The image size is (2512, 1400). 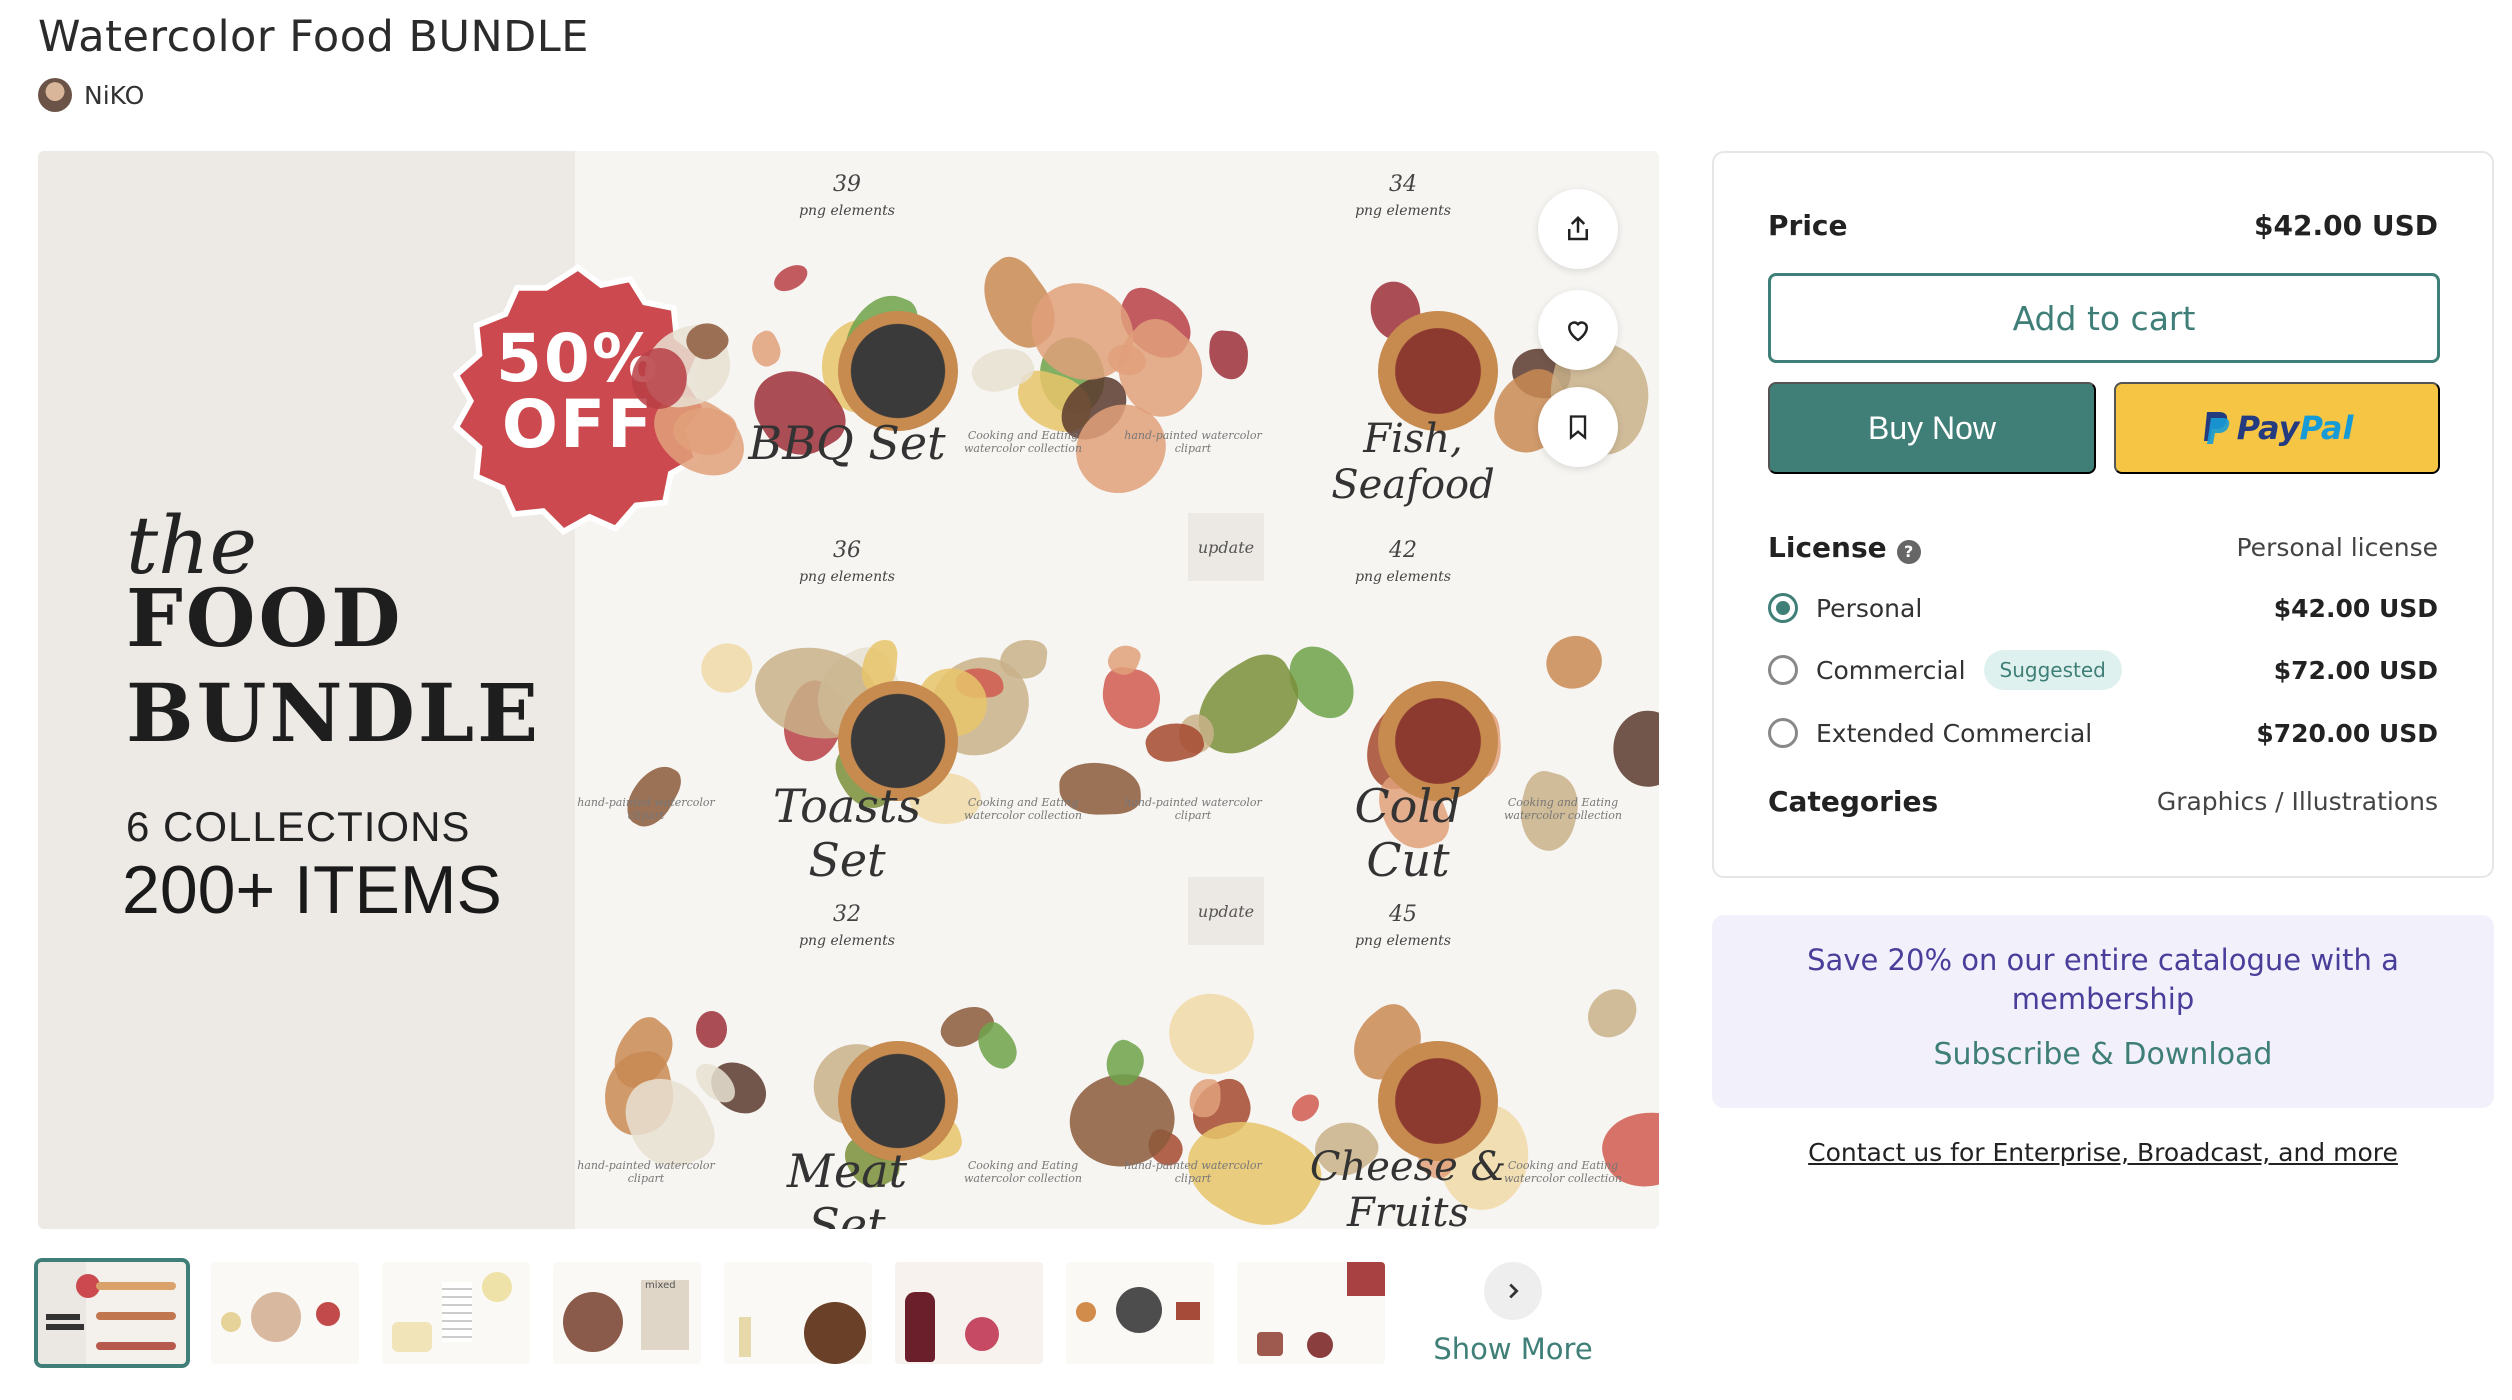 I want to click on license-option-commercial: Commercial Suggested $72.00 USD, so click(x=2103, y=670).